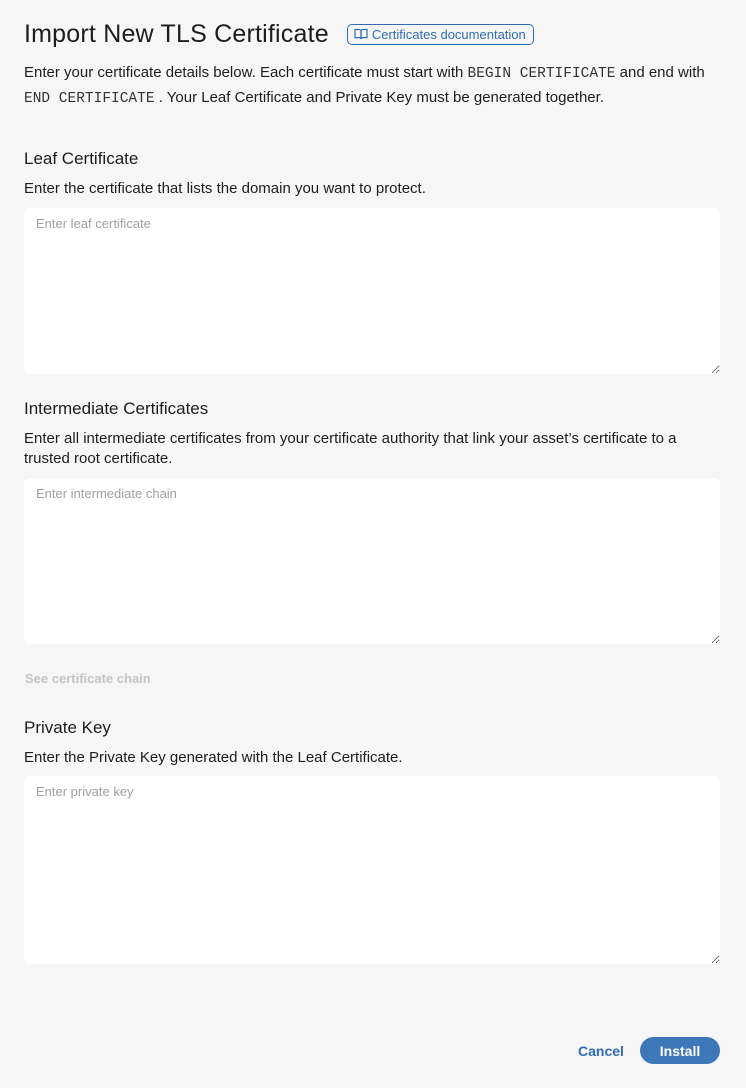 This screenshot has width=746, height=1088. I want to click on doc-link-label: Certificates documentation, so click(448, 34).